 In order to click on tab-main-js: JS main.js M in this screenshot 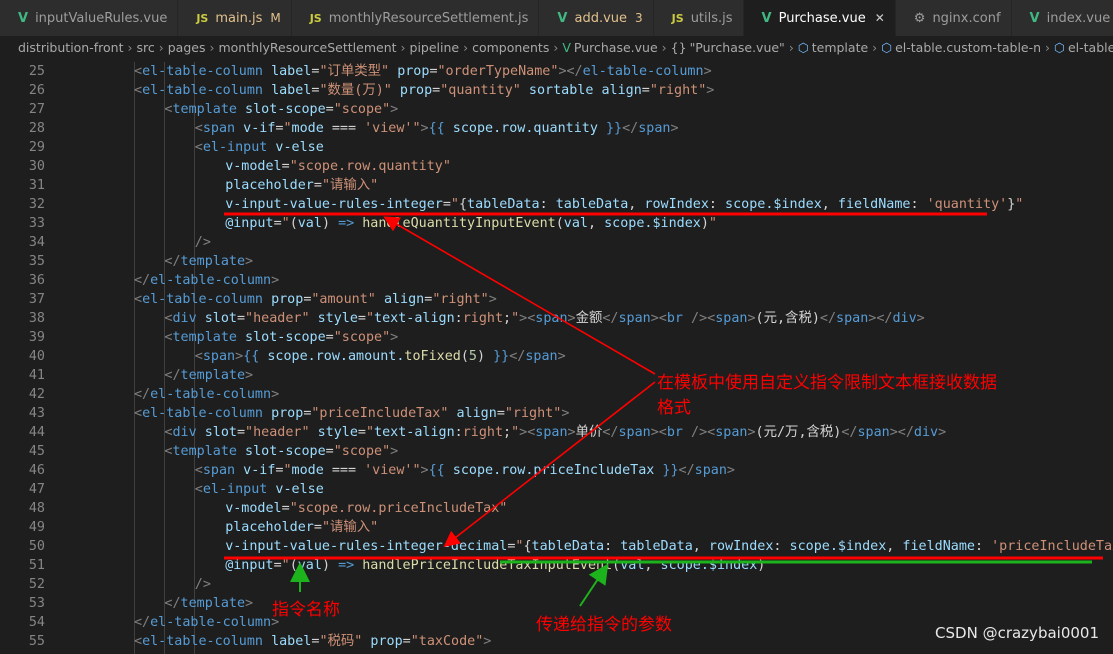, I will do `click(235, 18)`.